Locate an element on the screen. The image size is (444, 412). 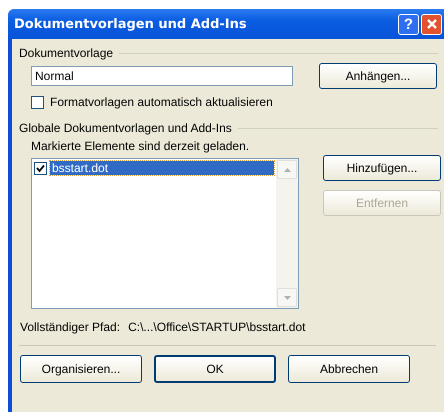
dialog-button: Abbrechen is located at coordinates (349, 369).